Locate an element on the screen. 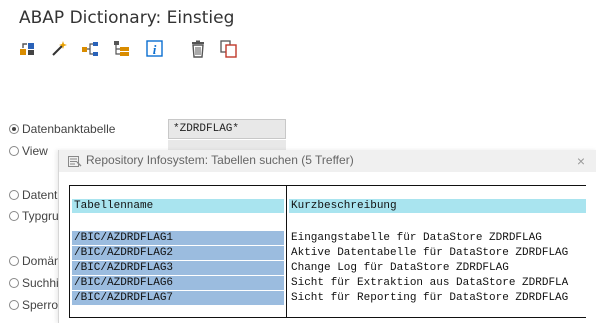  radio-label: Suchhi is located at coordinates (40, 283).